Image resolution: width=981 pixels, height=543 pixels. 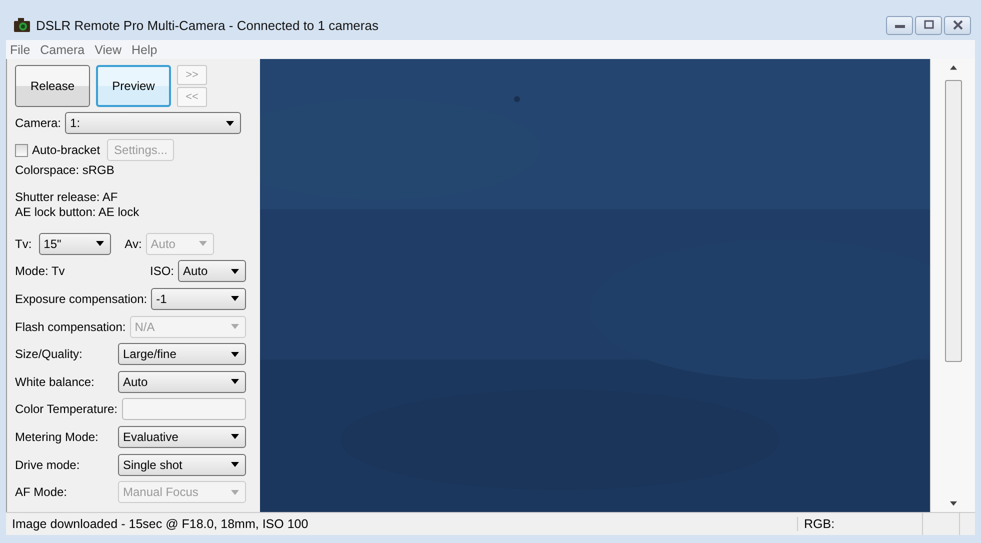 I want to click on scroll-up-icon, so click(x=953, y=67).